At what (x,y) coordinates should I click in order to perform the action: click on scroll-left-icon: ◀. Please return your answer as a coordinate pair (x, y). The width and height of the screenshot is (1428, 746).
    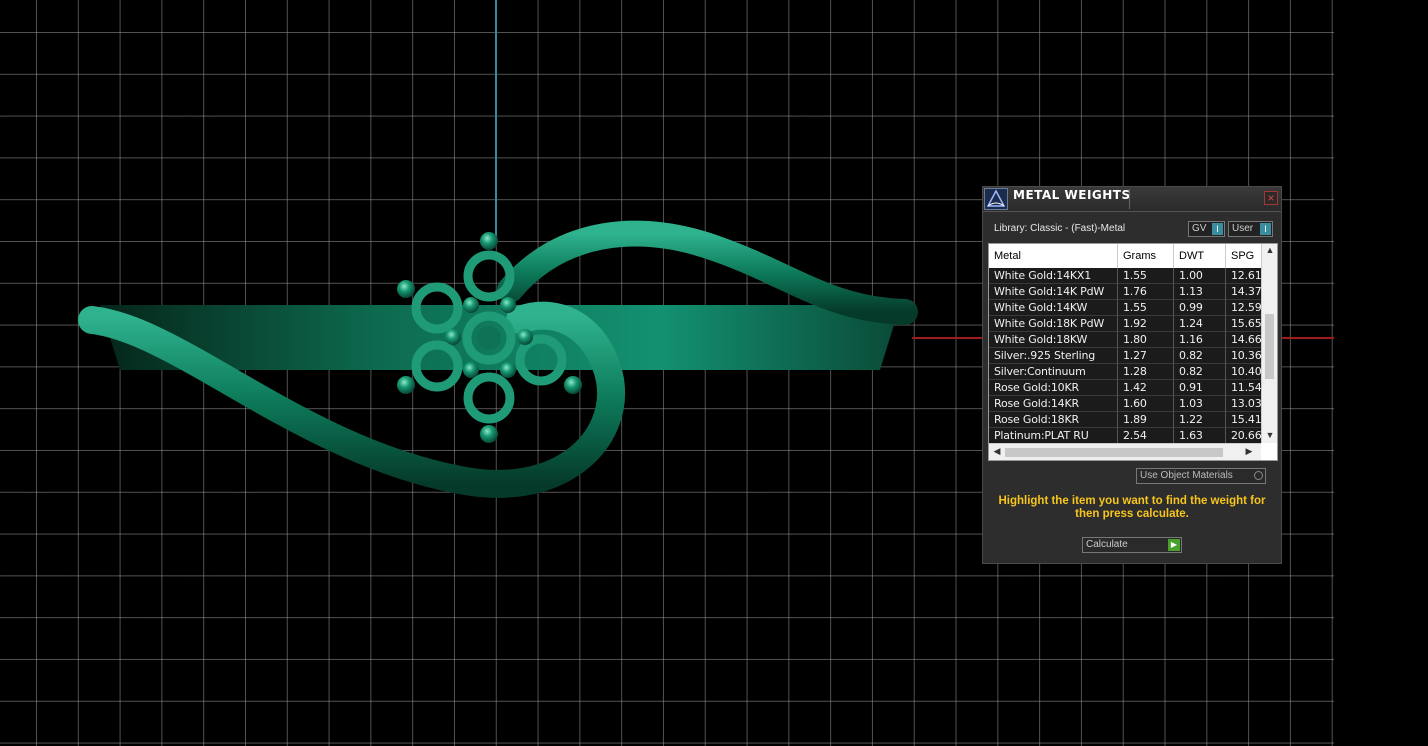
    Looking at the image, I should click on (997, 451).